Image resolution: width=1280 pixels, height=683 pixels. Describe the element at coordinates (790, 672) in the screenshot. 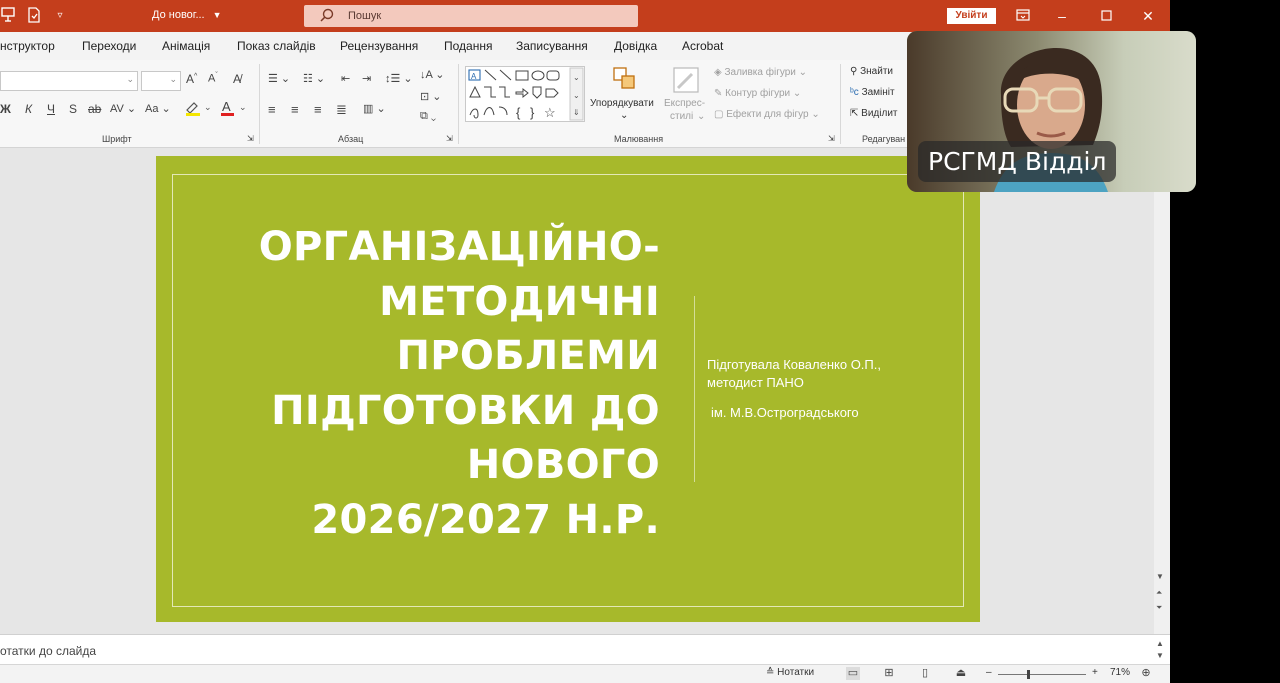

I see `notes-toggle-button: ≙ Нотатки` at that location.